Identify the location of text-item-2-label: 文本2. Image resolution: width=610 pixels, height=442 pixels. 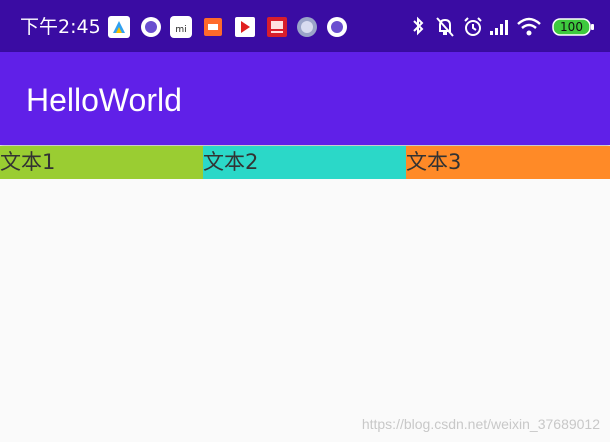
(231, 162).